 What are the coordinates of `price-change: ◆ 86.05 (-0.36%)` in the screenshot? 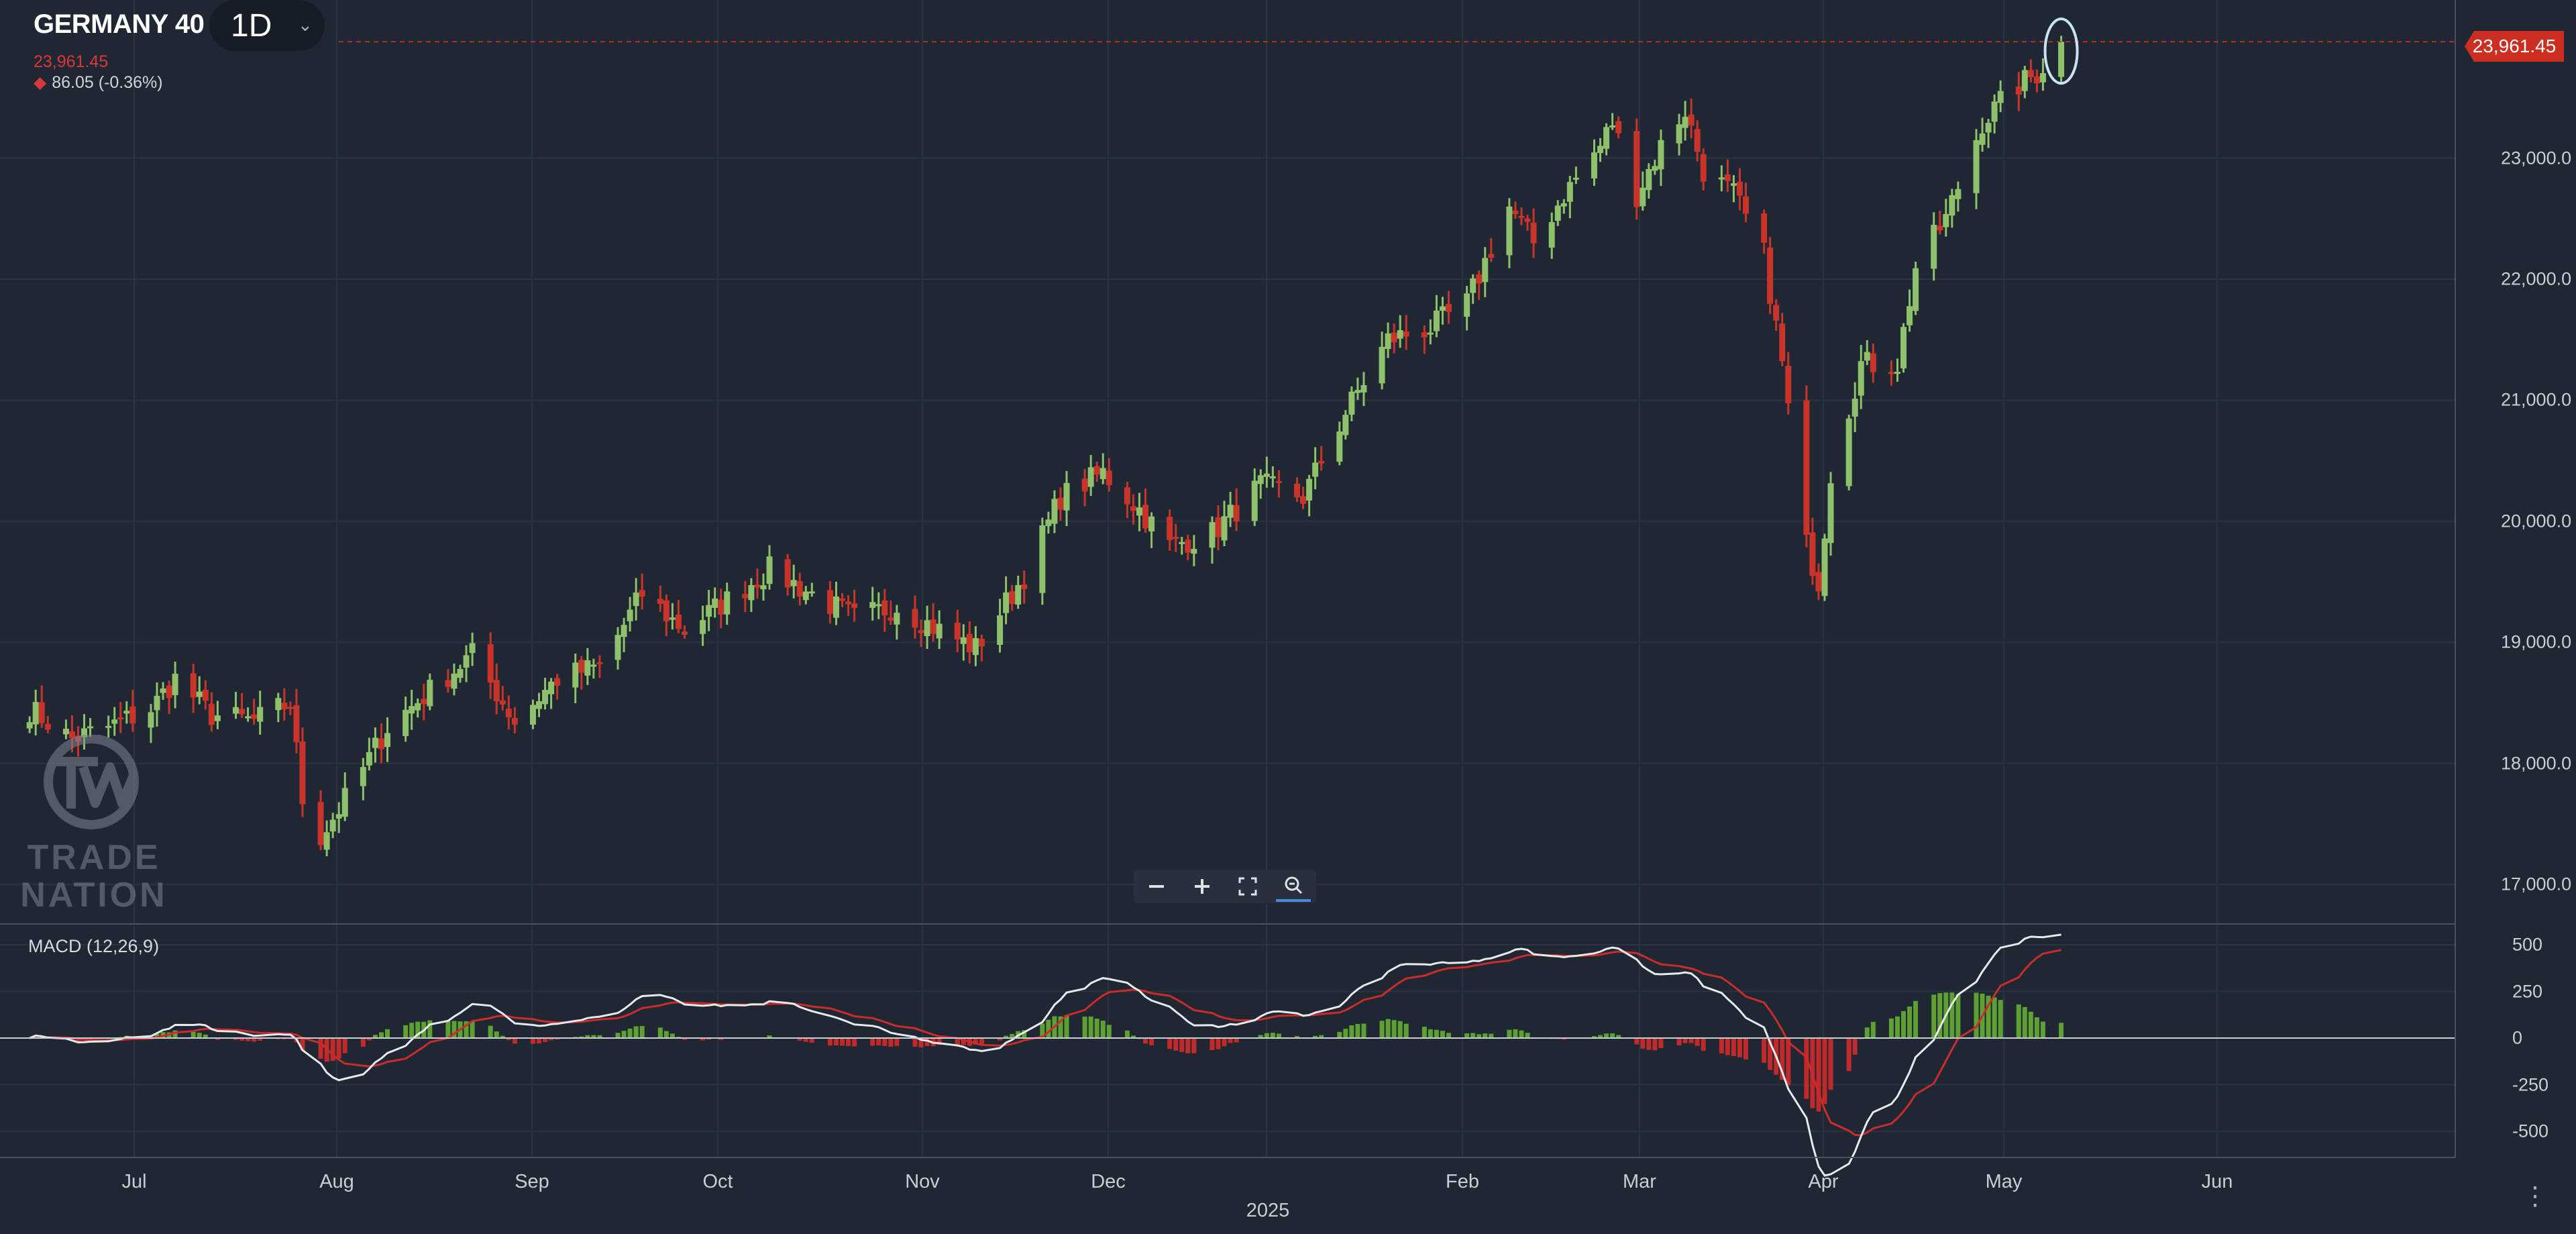 It's located at (98, 82).